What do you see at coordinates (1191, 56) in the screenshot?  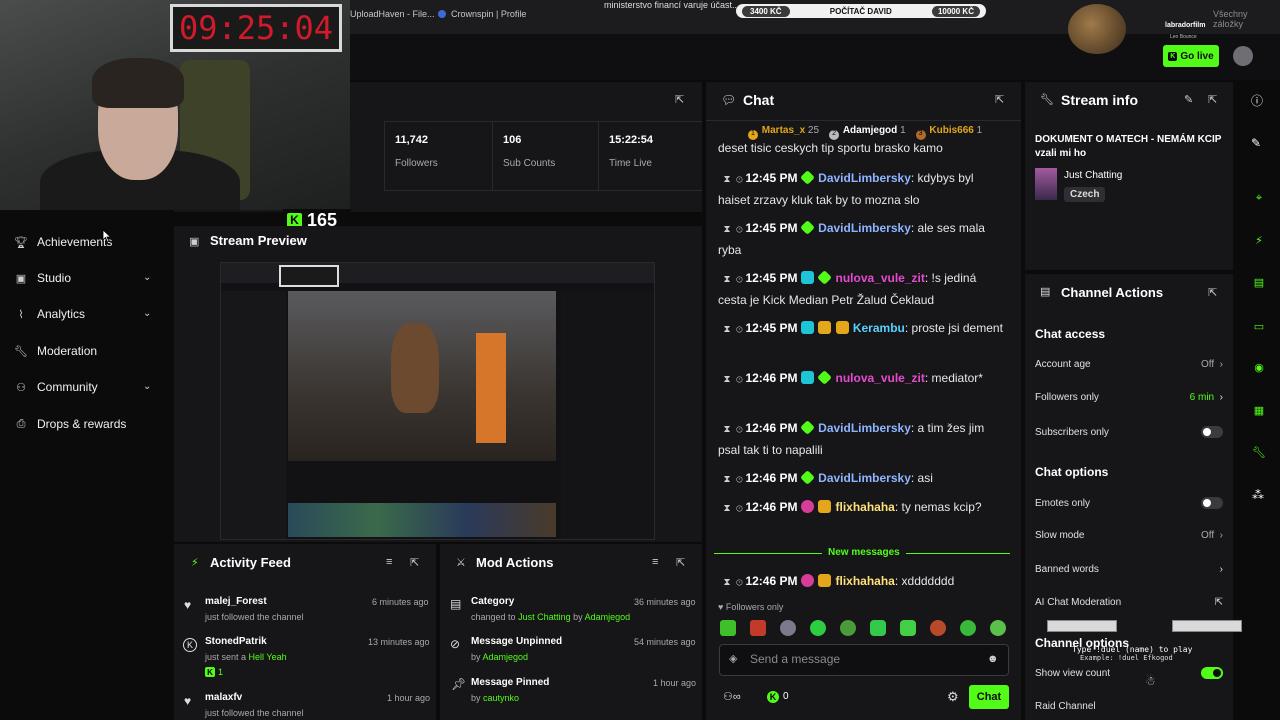 I see `go-live-button: K Go live` at bounding box center [1191, 56].